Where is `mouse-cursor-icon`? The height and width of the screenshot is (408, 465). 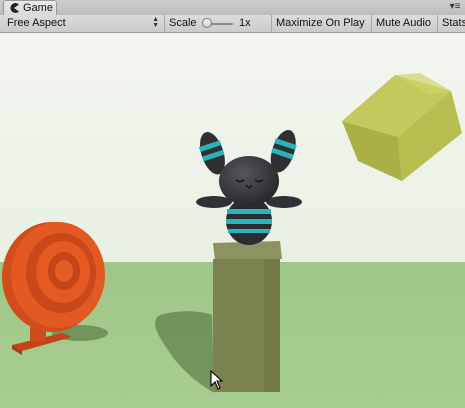
mouse-cursor-icon is located at coordinates (217, 380).